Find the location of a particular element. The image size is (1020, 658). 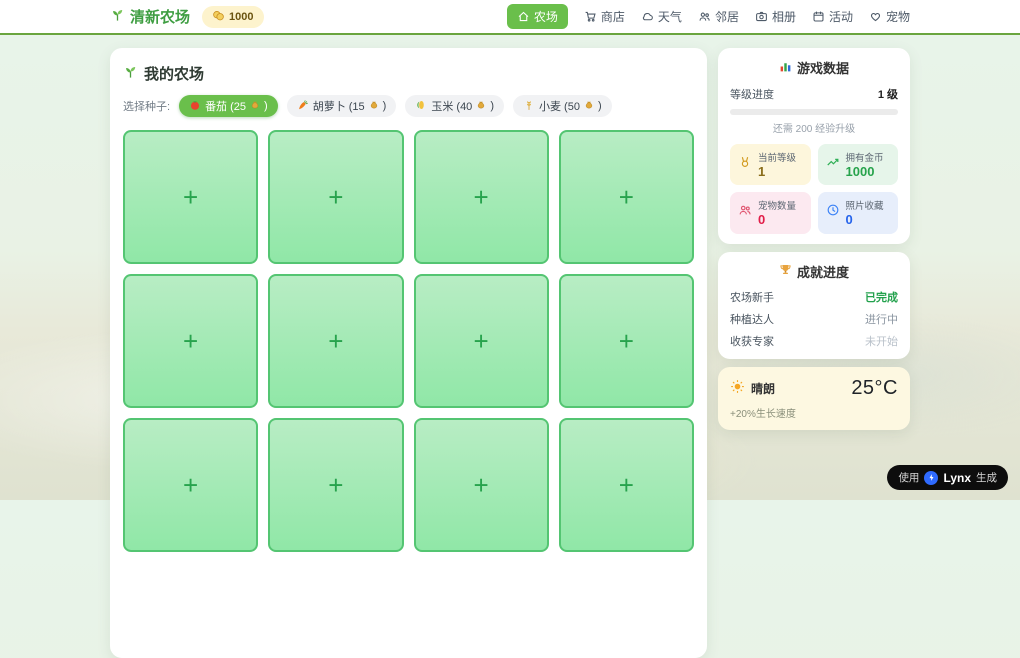

seed-button-carrot: 胡萝卜 (15 ) is located at coordinates (341, 106).